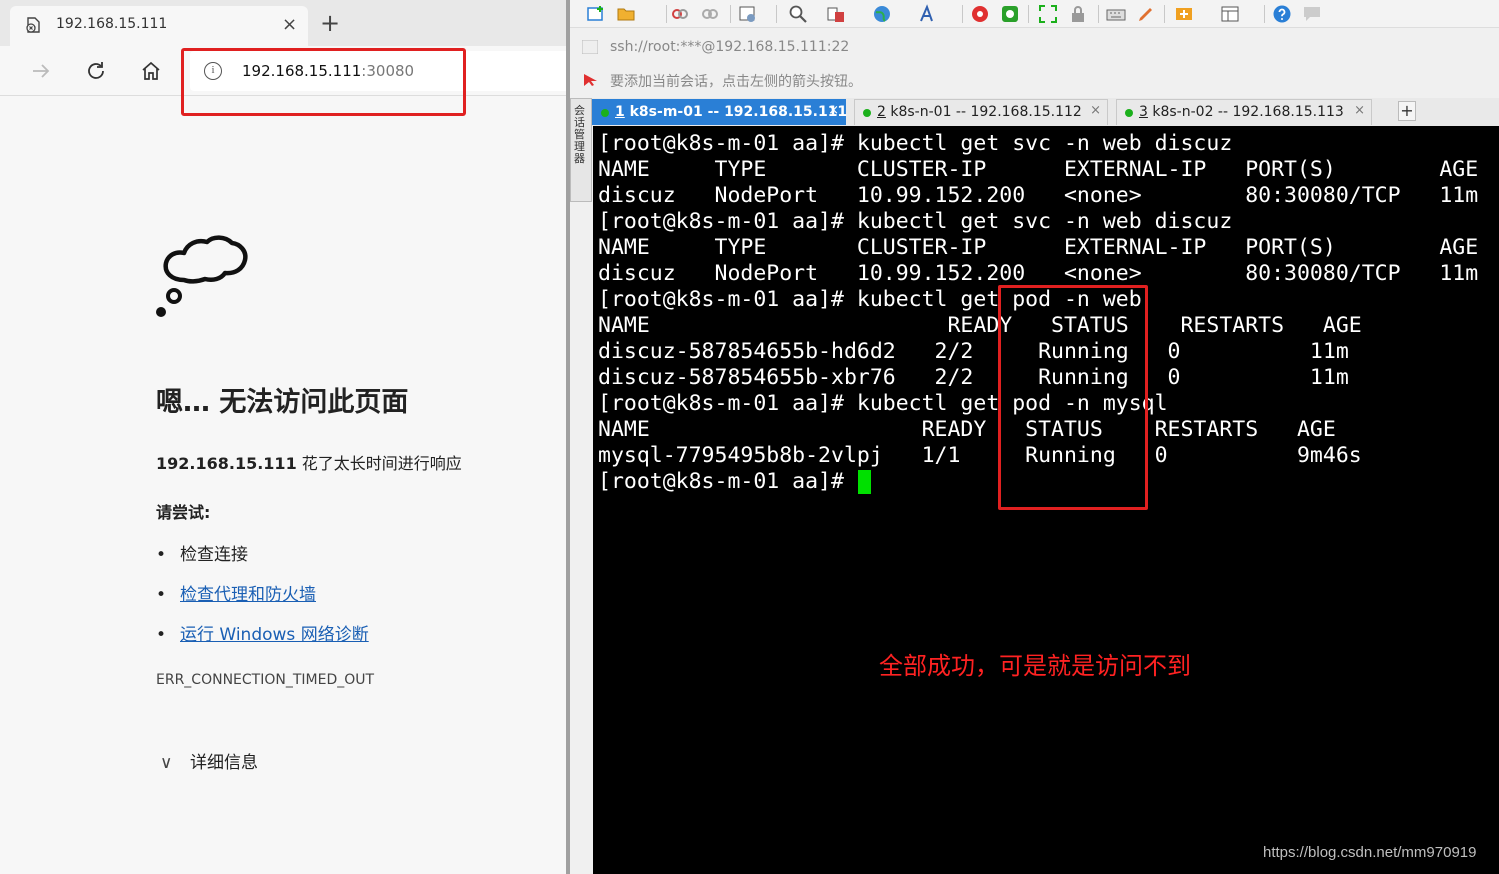  I want to click on terminal-line: [root@k8s-m-01 aa]#, so click(727, 481).